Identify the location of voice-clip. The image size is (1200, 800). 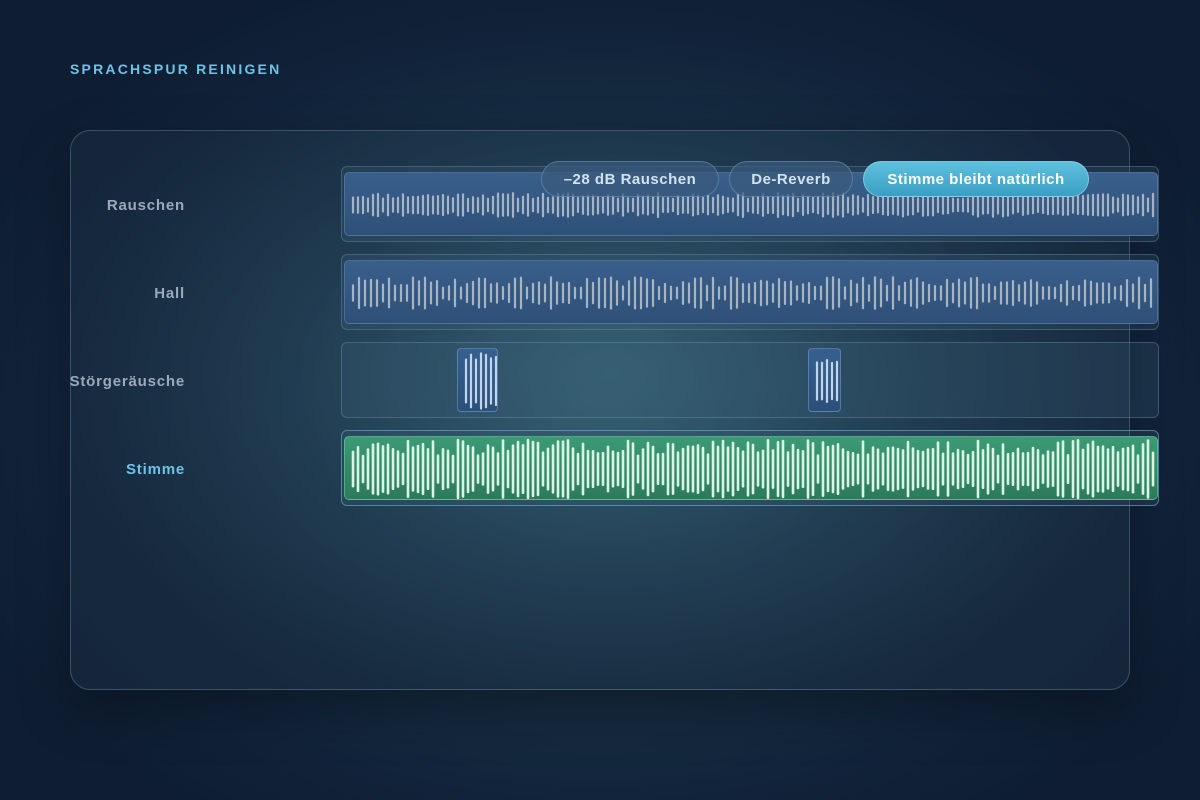
(751, 468).